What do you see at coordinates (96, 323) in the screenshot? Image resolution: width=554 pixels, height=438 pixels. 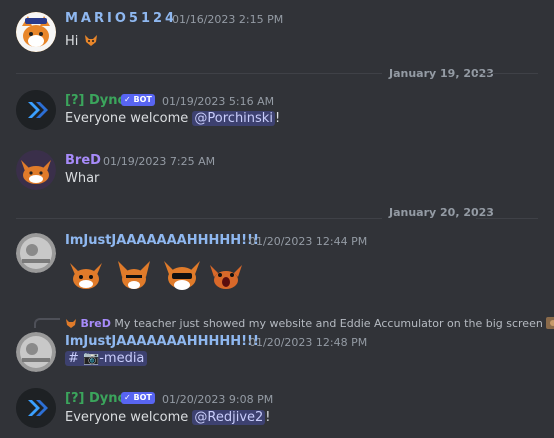 I see `reply-username: BreD` at bounding box center [96, 323].